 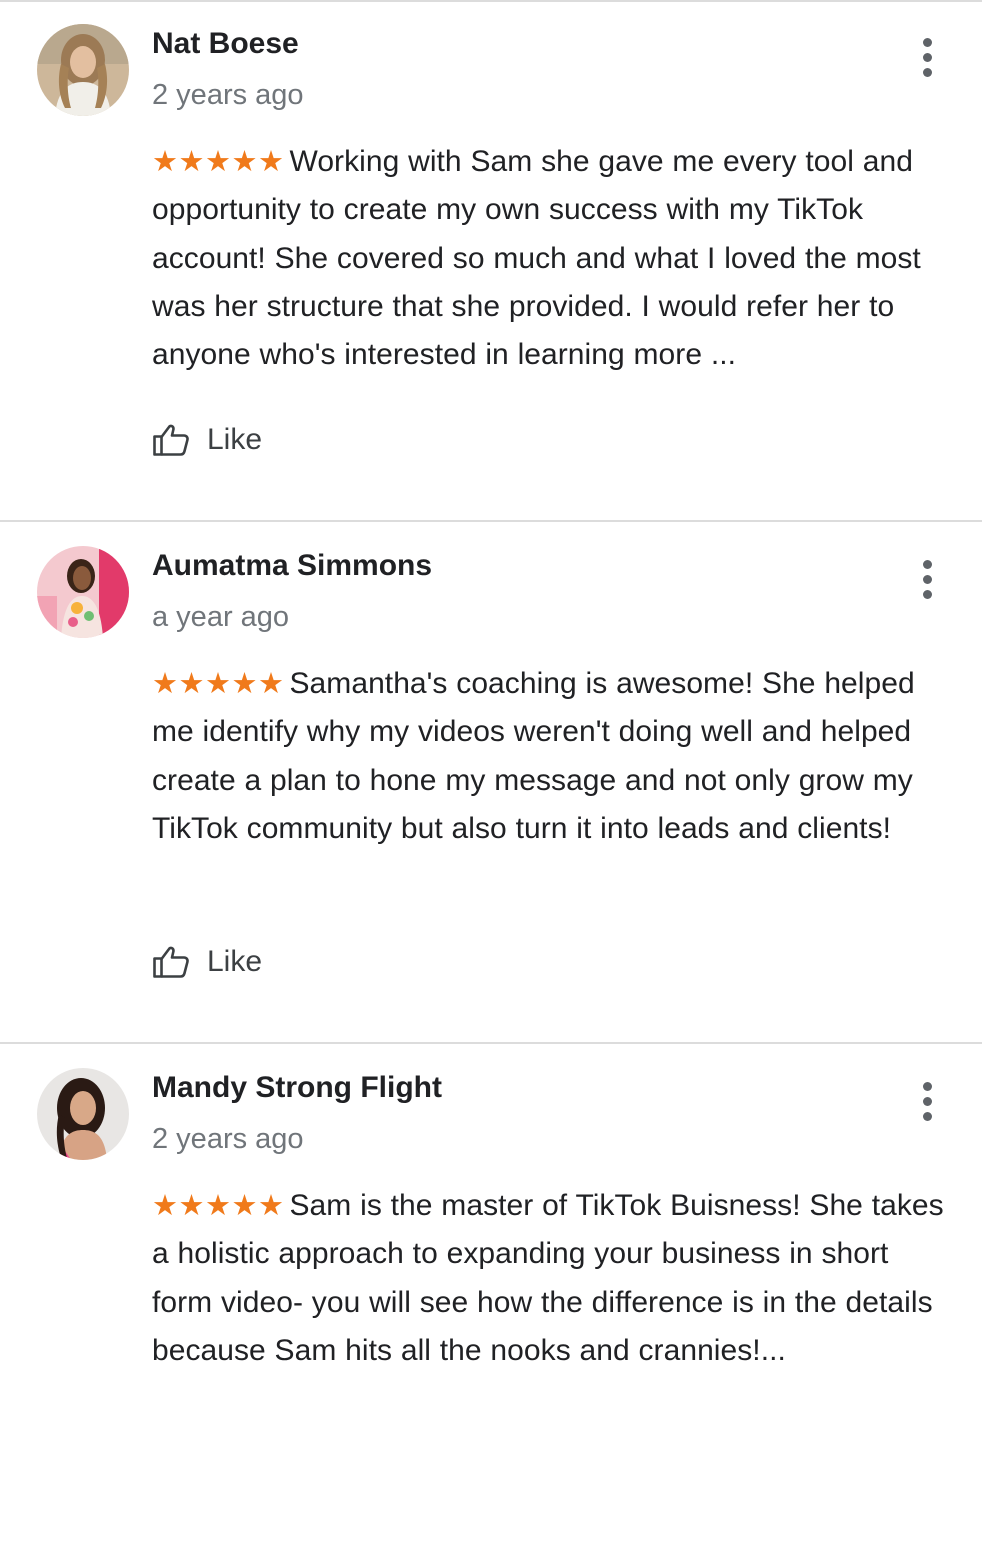 I want to click on reviewer-name: Mandy Strong Flight, so click(x=297, y=1088).